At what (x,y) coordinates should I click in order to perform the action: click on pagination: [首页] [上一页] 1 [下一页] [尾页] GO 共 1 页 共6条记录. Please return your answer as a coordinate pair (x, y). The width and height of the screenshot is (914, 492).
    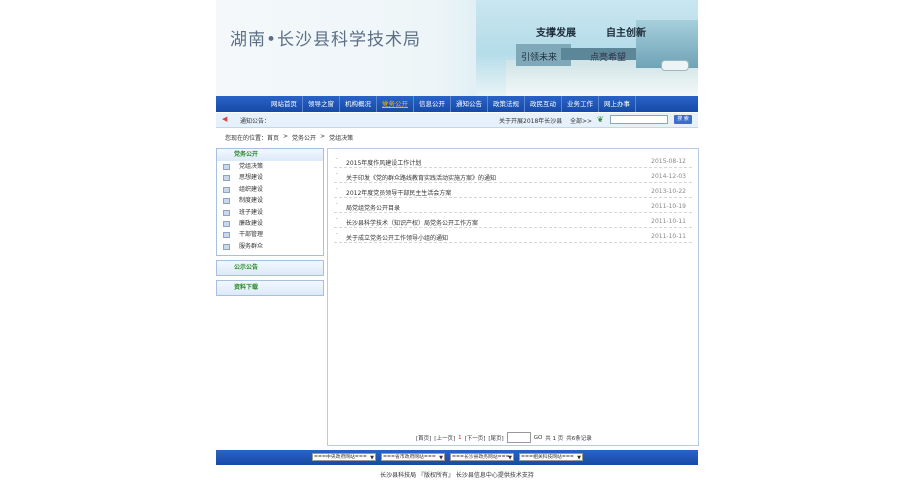
    Looking at the image, I should click on (504, 437).